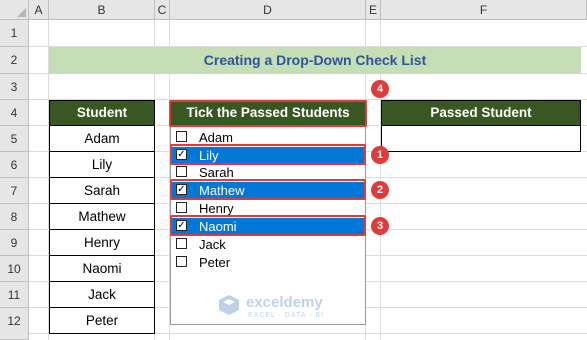 This screenshot has width=587, height=340. What do you see at coordinates (268, 113) in the screenshot?
I see `callout-box-tick-header` at bounding box center [268, 113].